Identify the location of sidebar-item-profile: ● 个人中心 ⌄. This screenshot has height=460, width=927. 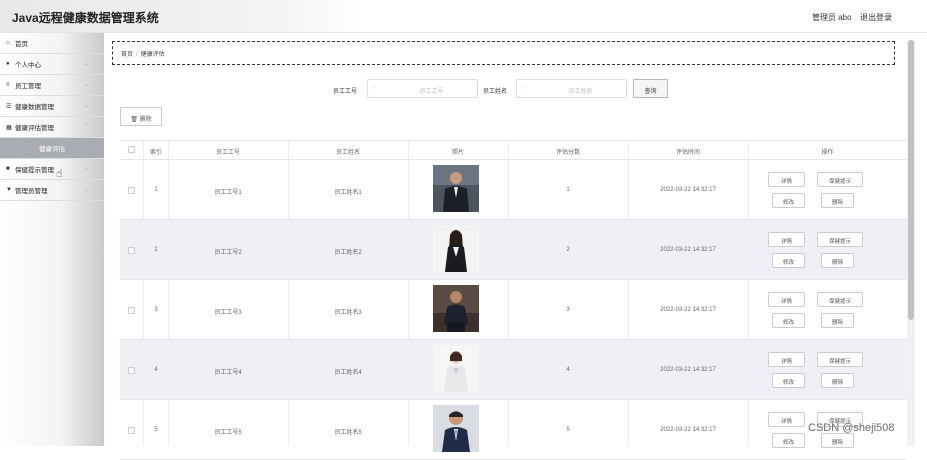
(52, 64).